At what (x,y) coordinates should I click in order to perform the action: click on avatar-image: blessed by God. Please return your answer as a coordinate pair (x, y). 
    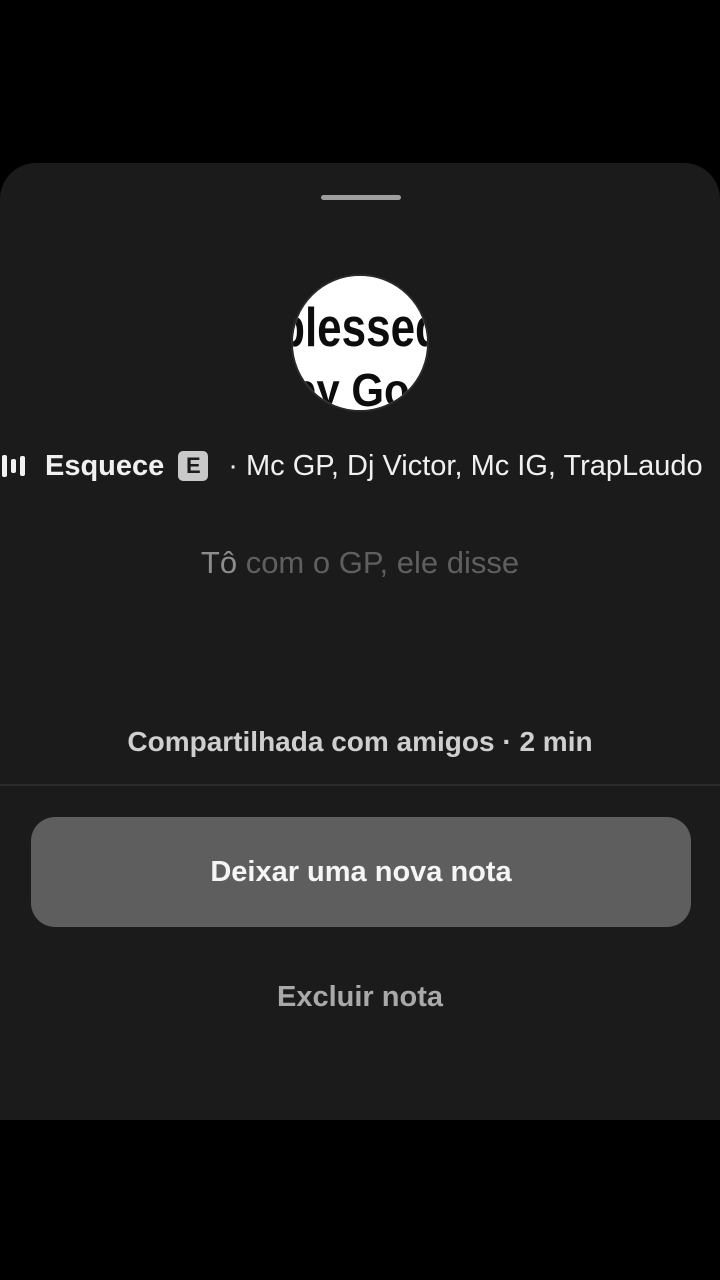
    Looking at the image, I should click on (360, 343).